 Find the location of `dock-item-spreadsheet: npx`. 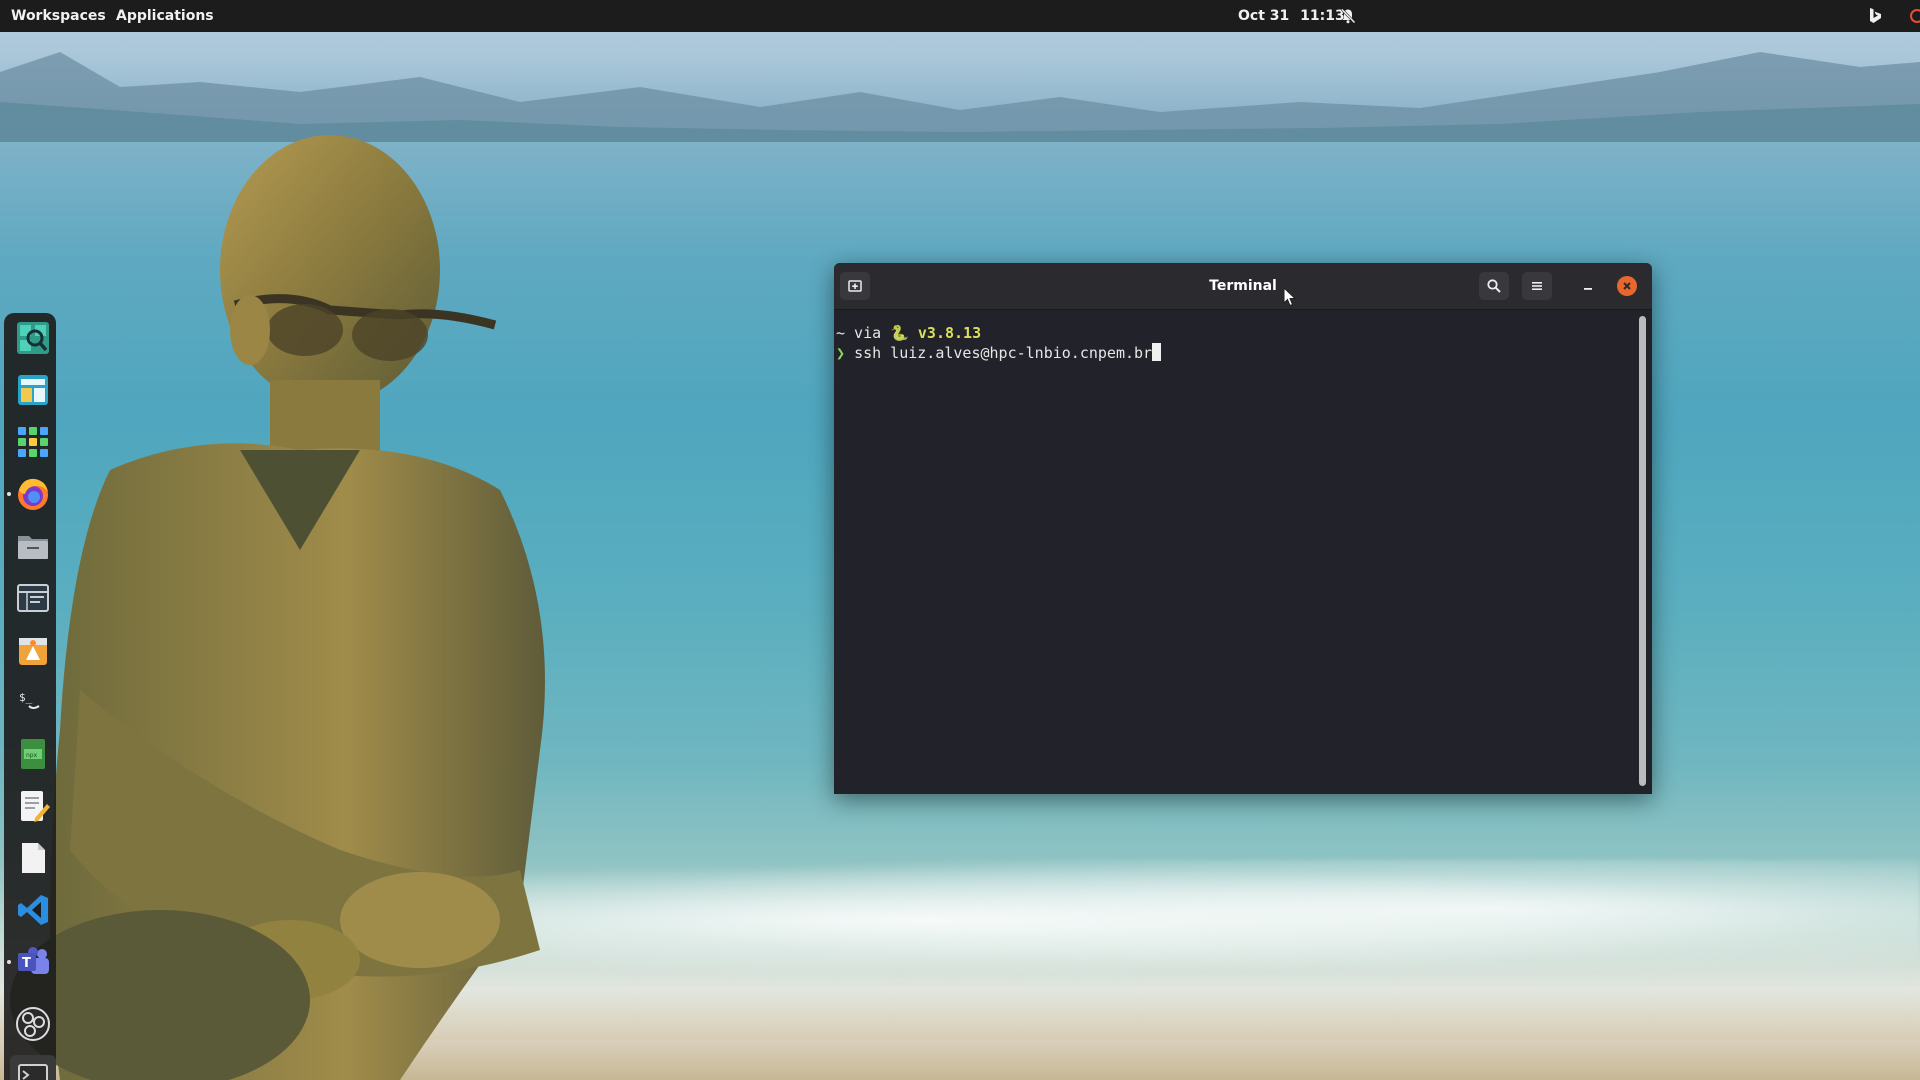

dock-item-spreadsheet: npx is located at coordinates (33, 754).